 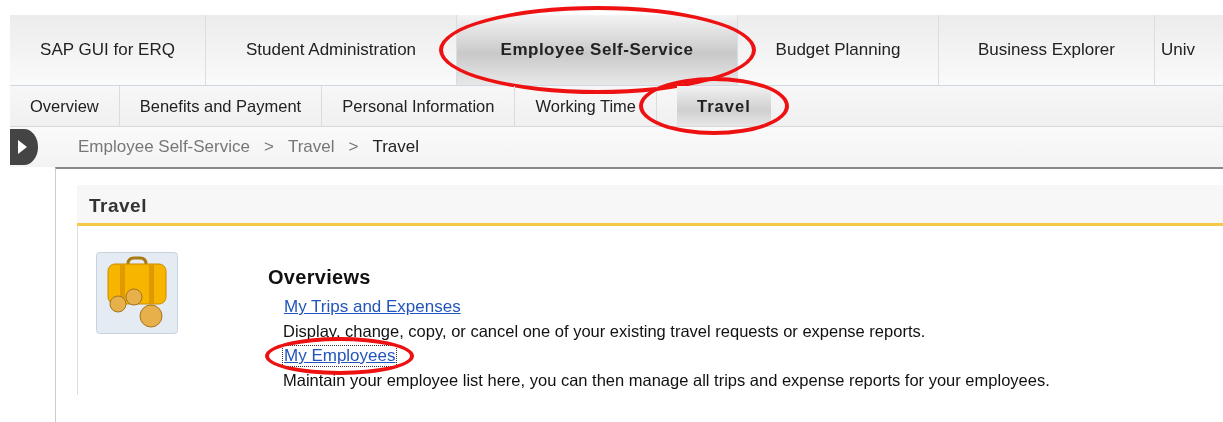 I want to click on sub-tab: Benefits and Payment, so click(x=221, y=106).